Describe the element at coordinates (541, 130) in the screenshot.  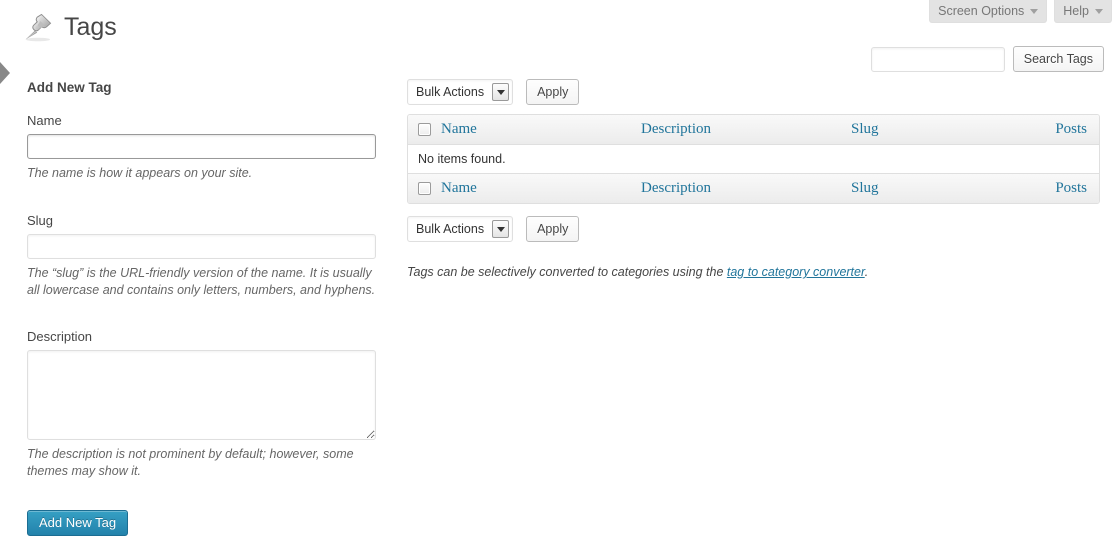
I see `column-header-name: Name` at that location.